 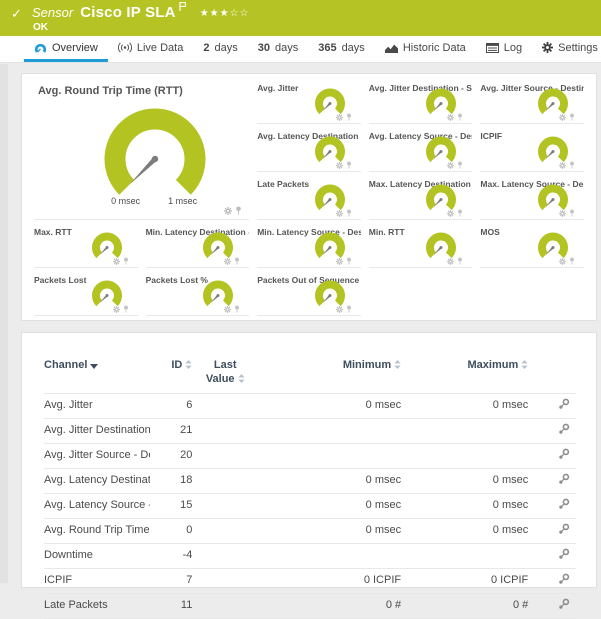 What do you see at coordinates (310, 430) in the screenshot?
I see `channel-row: Avg. Jitter Destination -... 21` at bounding box center [310, 430].